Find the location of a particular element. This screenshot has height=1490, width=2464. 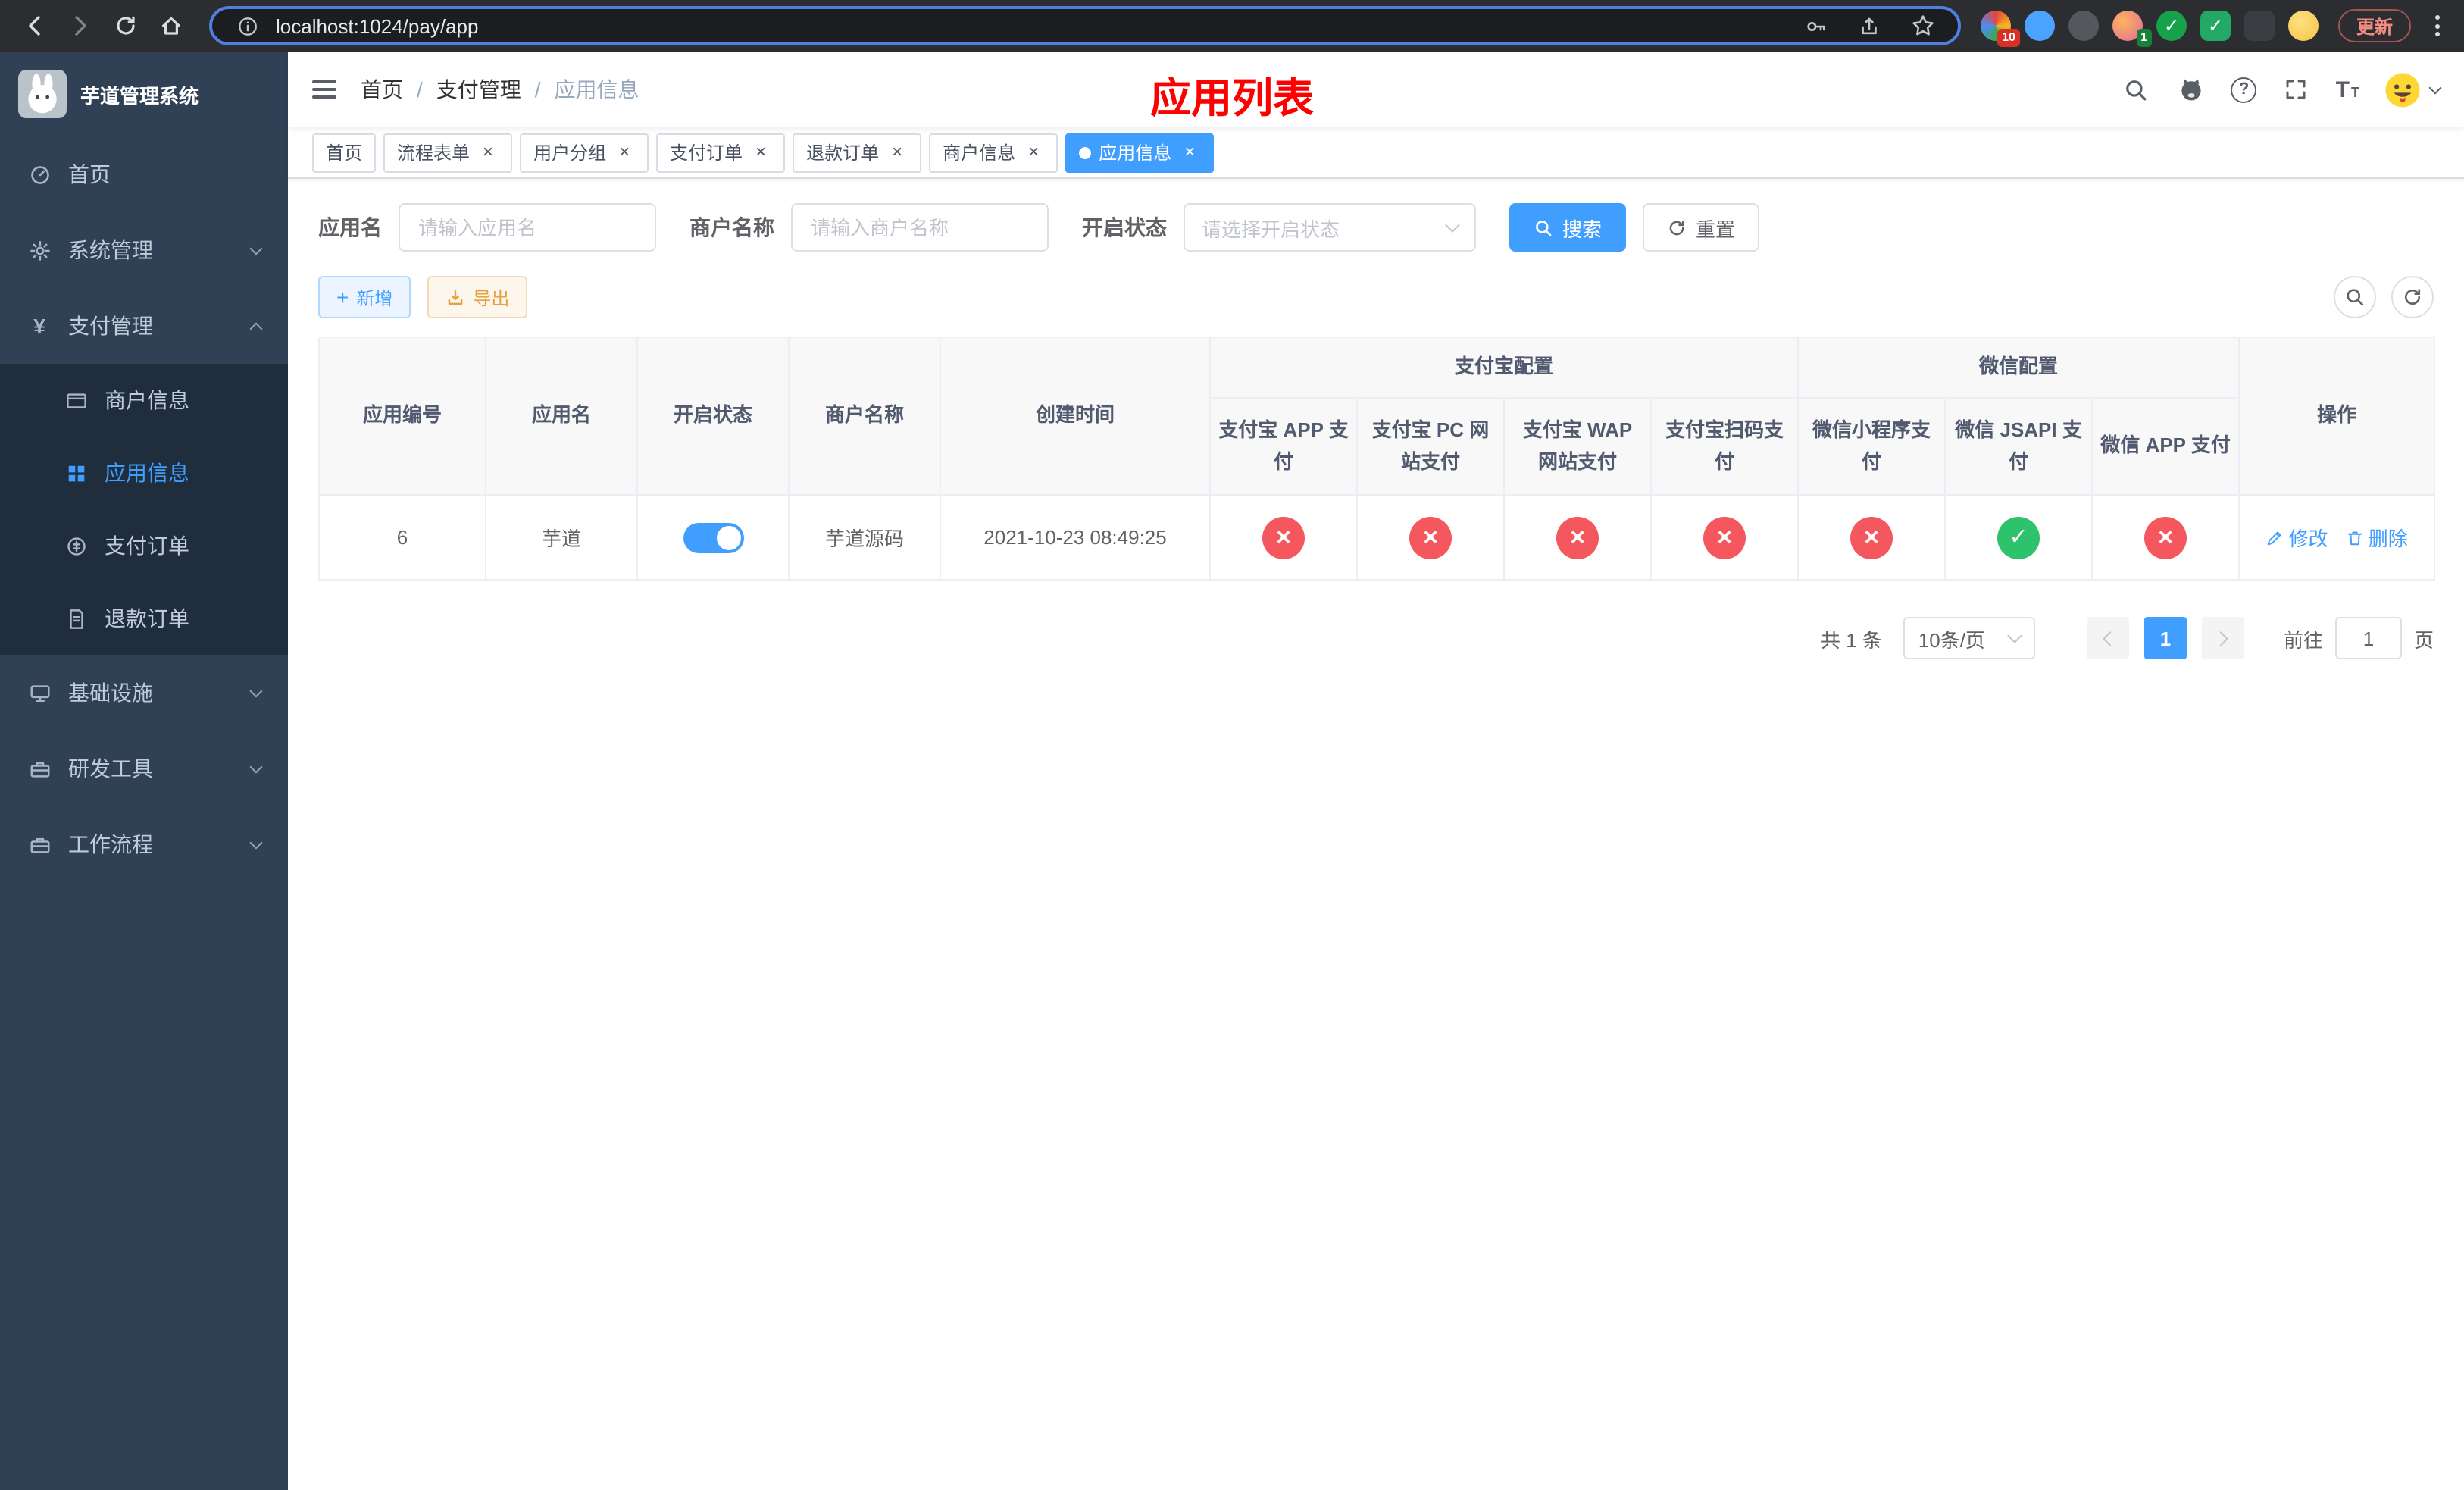

extension-icon-1: 10 is located at coordinates (2000, 29).